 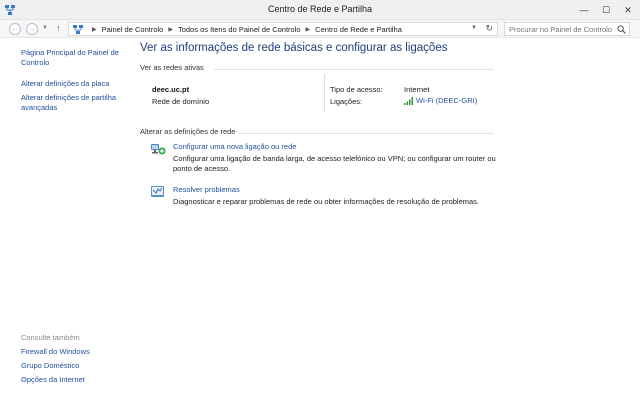 What do you see at coordinates (628, 10) in the screenshot?
I see `close-button: ✕` at bounding box center [628, 10].